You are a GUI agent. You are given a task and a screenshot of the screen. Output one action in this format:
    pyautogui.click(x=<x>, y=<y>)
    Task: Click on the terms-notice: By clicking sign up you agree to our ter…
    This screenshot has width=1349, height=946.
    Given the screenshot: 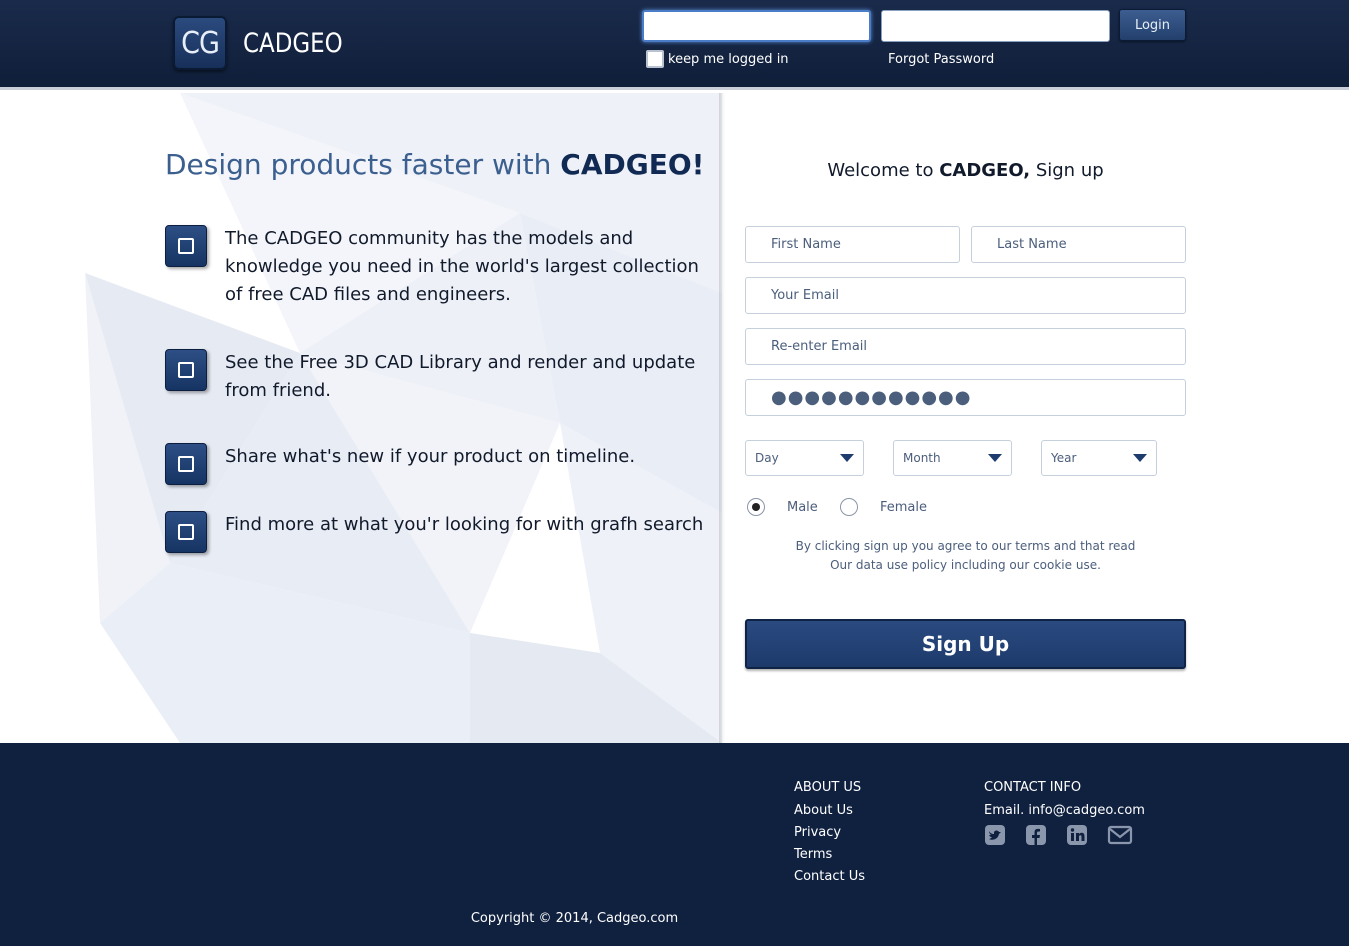 What is the action you would take?
    pyautogui.click(x=965, y=556)
    